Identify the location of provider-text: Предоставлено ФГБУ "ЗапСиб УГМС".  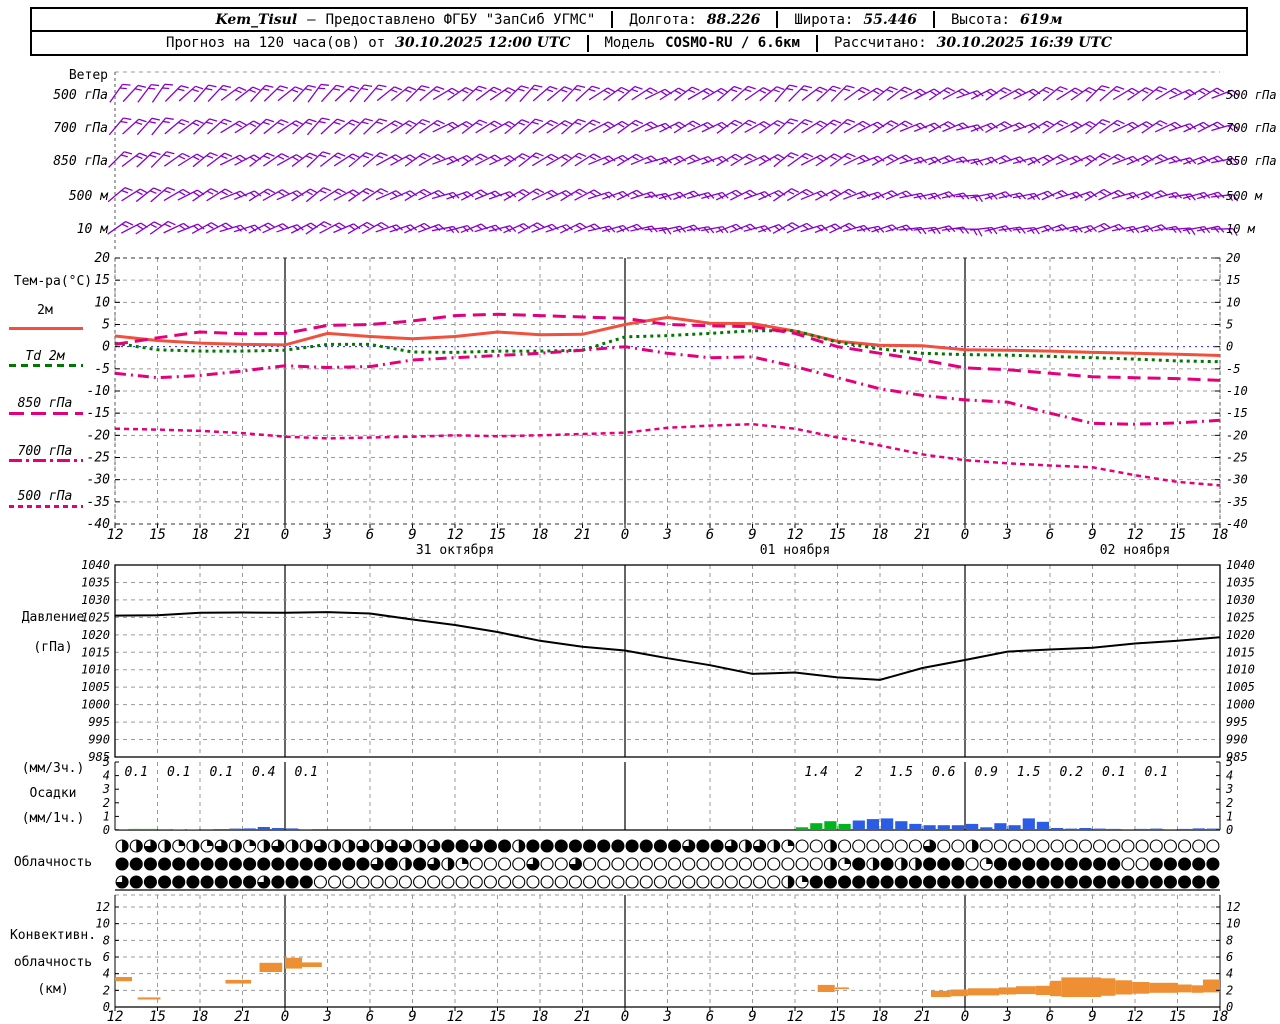
(460, 19).